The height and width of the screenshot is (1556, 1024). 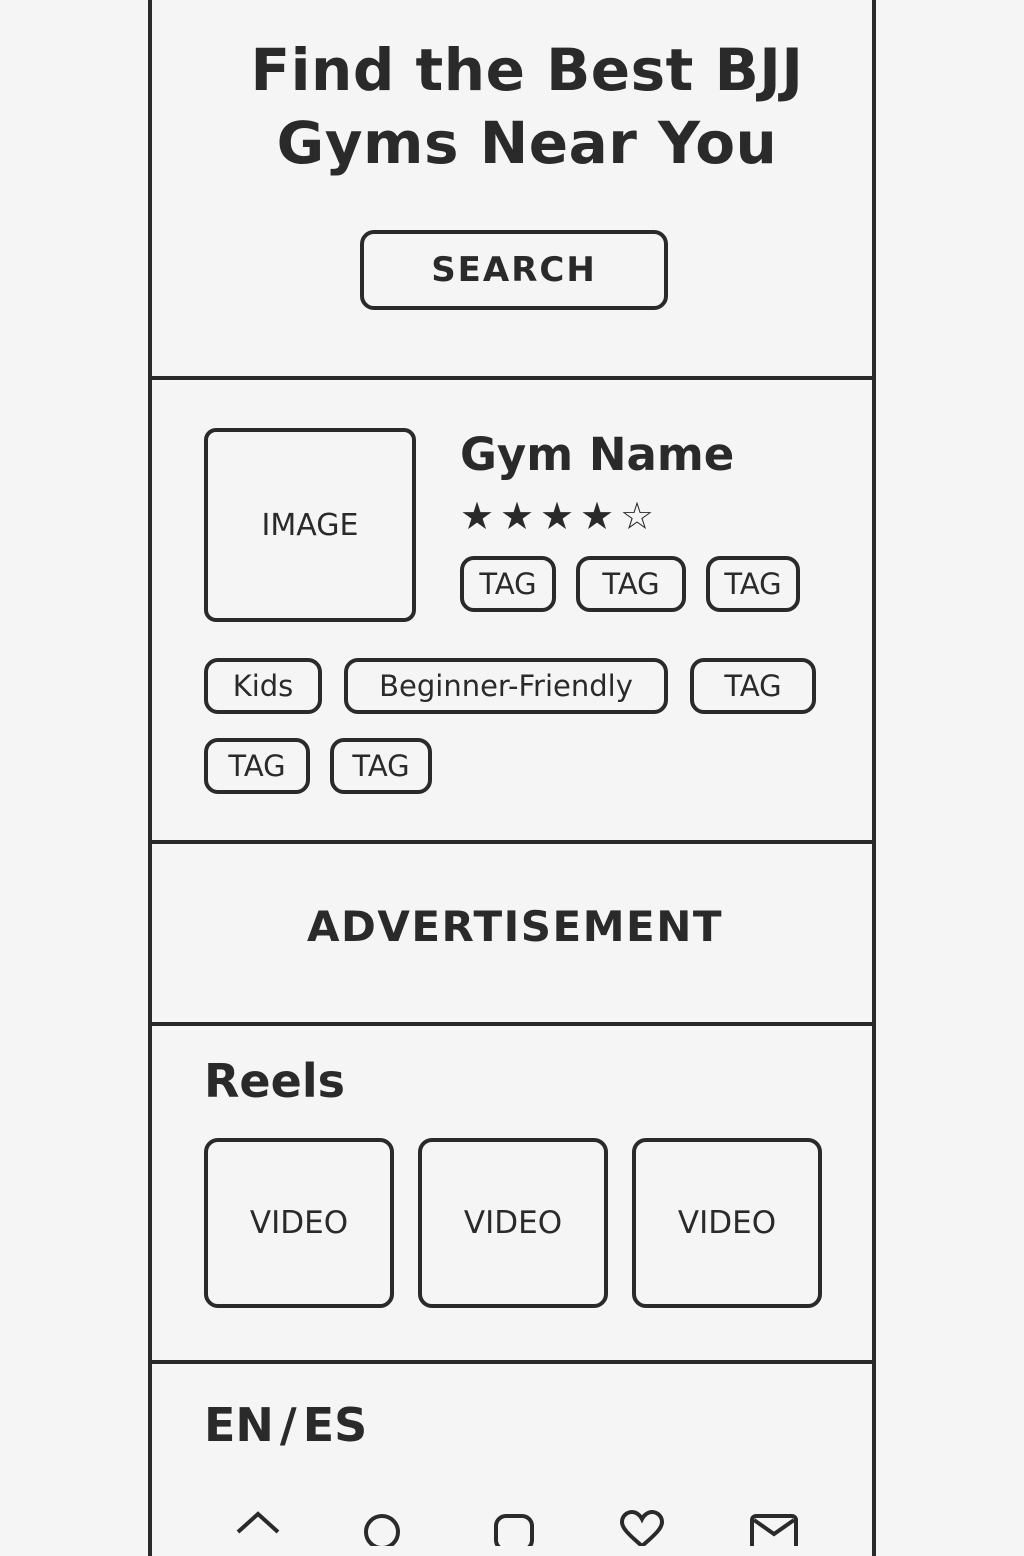 What do you see at coordinates (258, 1526) in the screenshot?
I see `home-icon` at bounding box center [258, 1526].